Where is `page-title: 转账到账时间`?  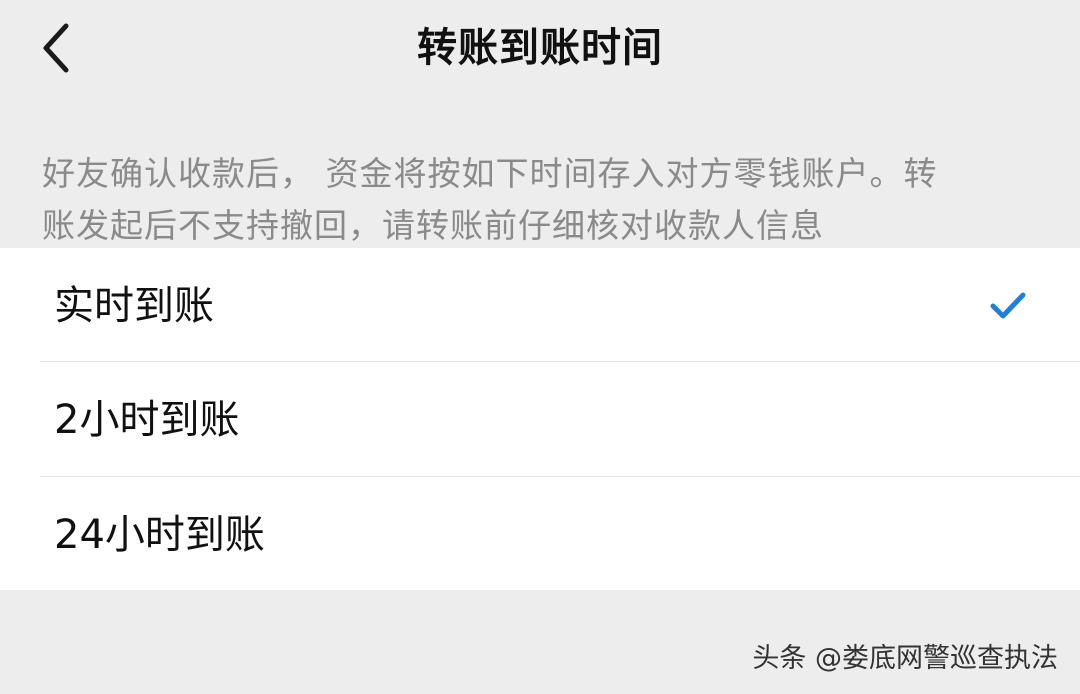 page-title: 转账到账时间 is located at coordinates (540, 48).